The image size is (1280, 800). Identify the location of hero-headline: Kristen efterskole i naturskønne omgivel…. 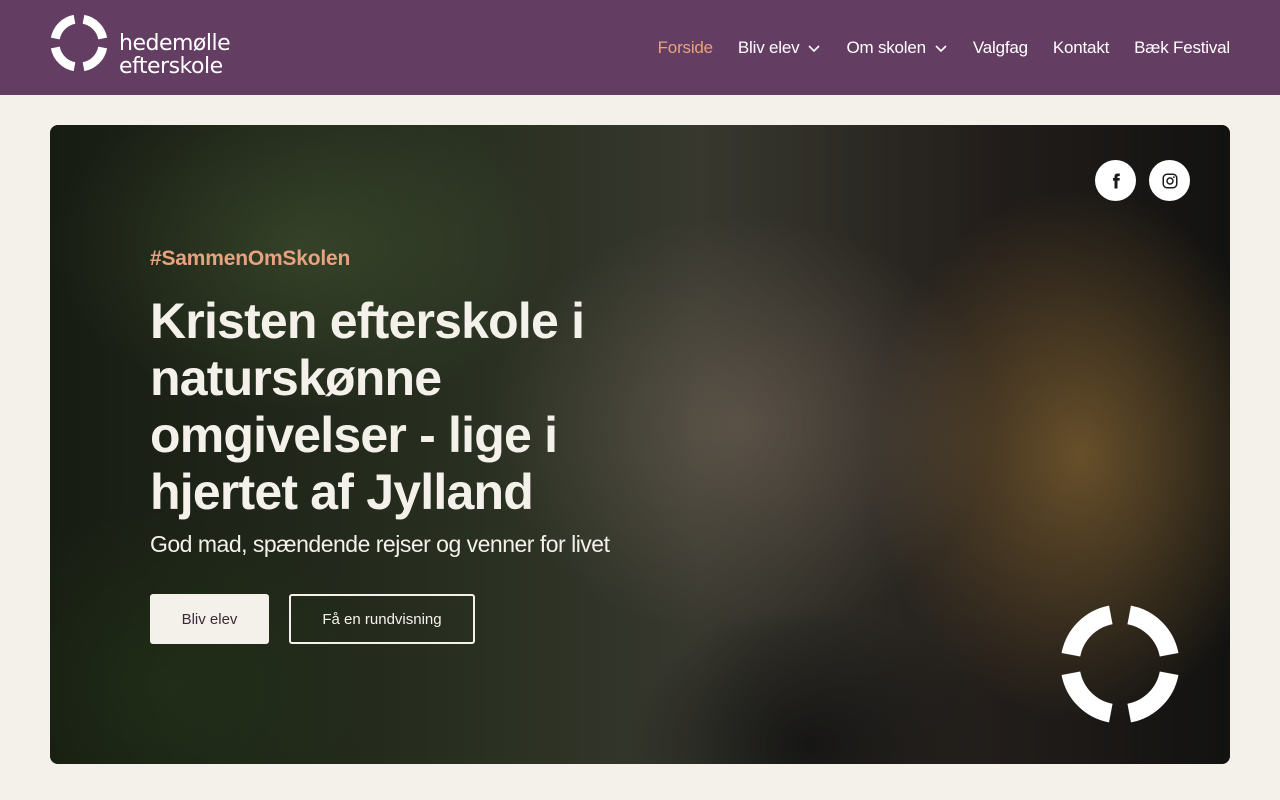
(367, 406).